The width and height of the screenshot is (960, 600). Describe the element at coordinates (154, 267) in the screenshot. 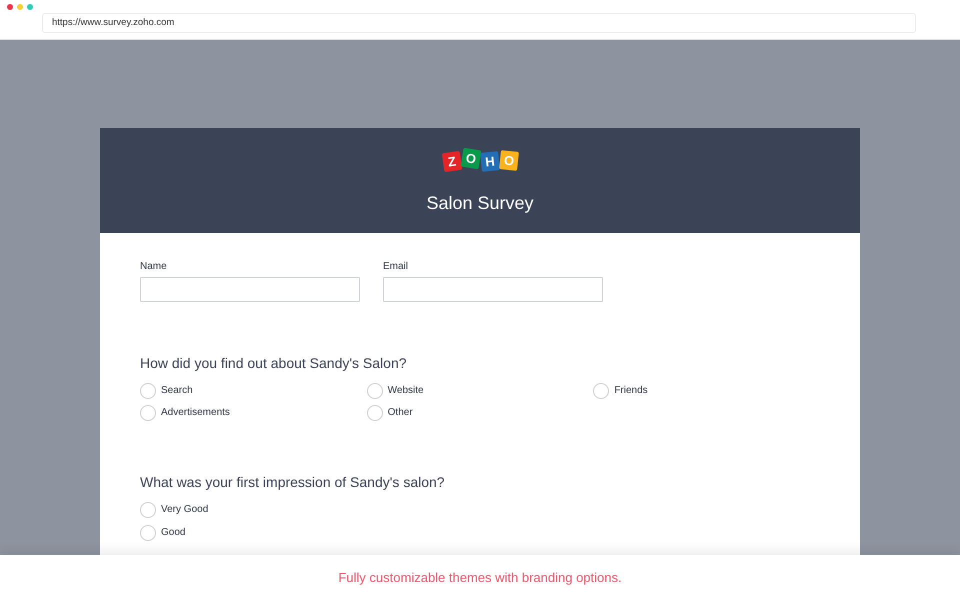

I see `field-label: Name` at that location.